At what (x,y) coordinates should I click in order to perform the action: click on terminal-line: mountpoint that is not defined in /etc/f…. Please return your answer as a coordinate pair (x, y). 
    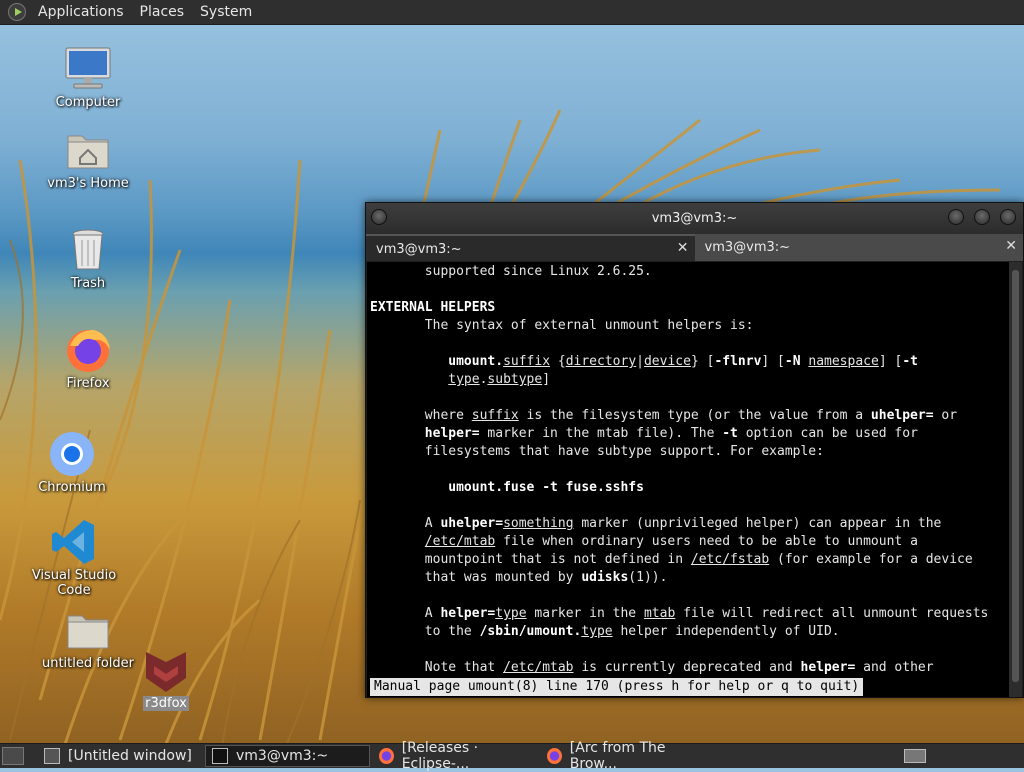
    Looking at the image, I should click on (671, 559).